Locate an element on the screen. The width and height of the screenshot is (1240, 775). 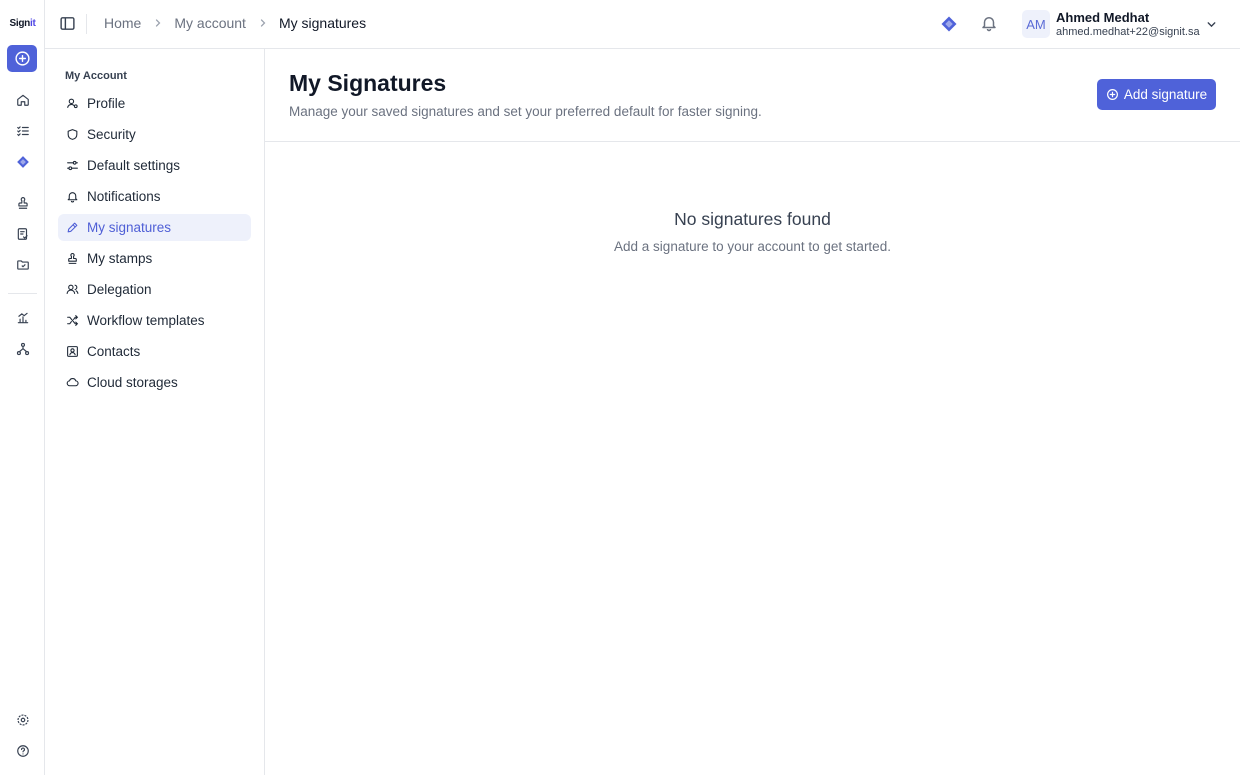
rail-premium is located at coordinates (22, 162).